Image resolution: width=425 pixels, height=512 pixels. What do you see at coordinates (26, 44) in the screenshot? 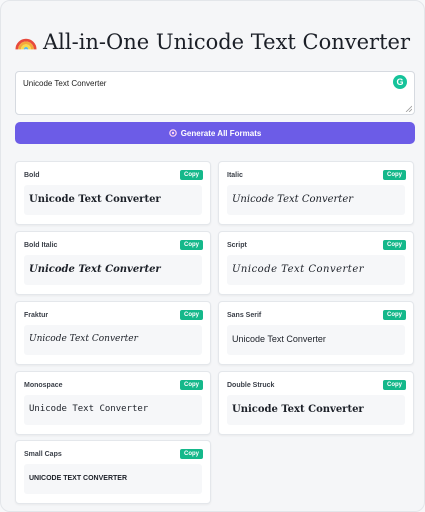
I see `rainbow-icon` at bounding box center [26, 44].